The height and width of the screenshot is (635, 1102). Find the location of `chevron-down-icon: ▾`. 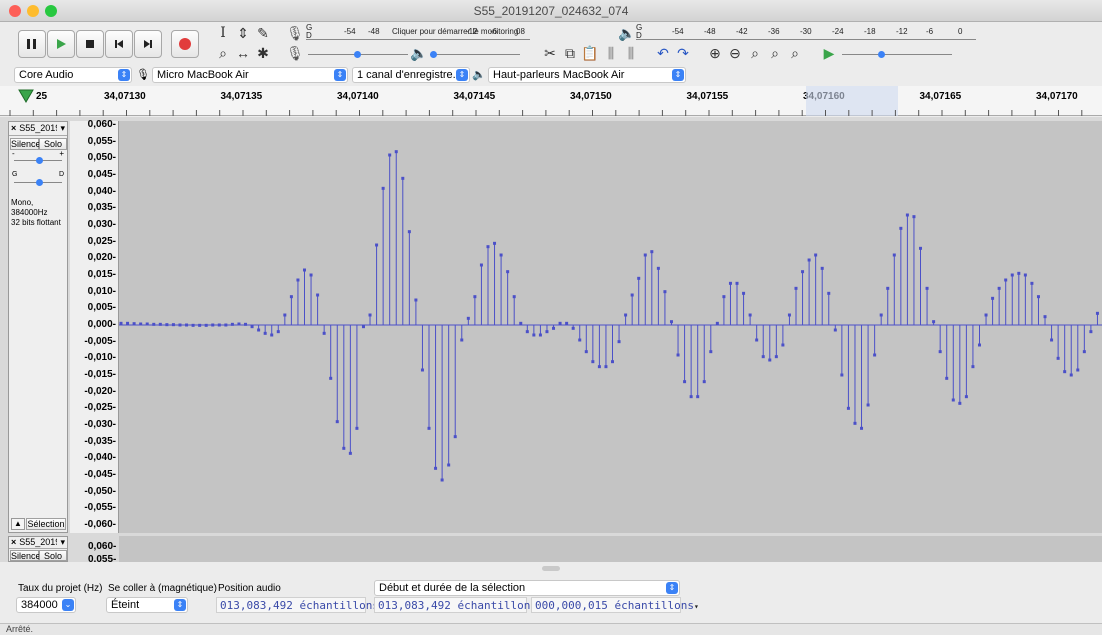

chevron-down-icon: ▾ is located at coordinates (696, 606).